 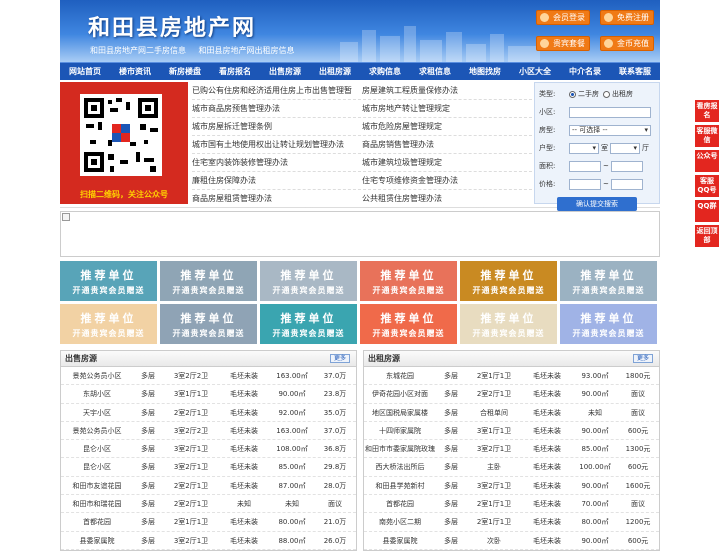 What do you see at coordinates (626, 184) in the screenshot?
I see `price-max-input` at bounding box center [626, 184].